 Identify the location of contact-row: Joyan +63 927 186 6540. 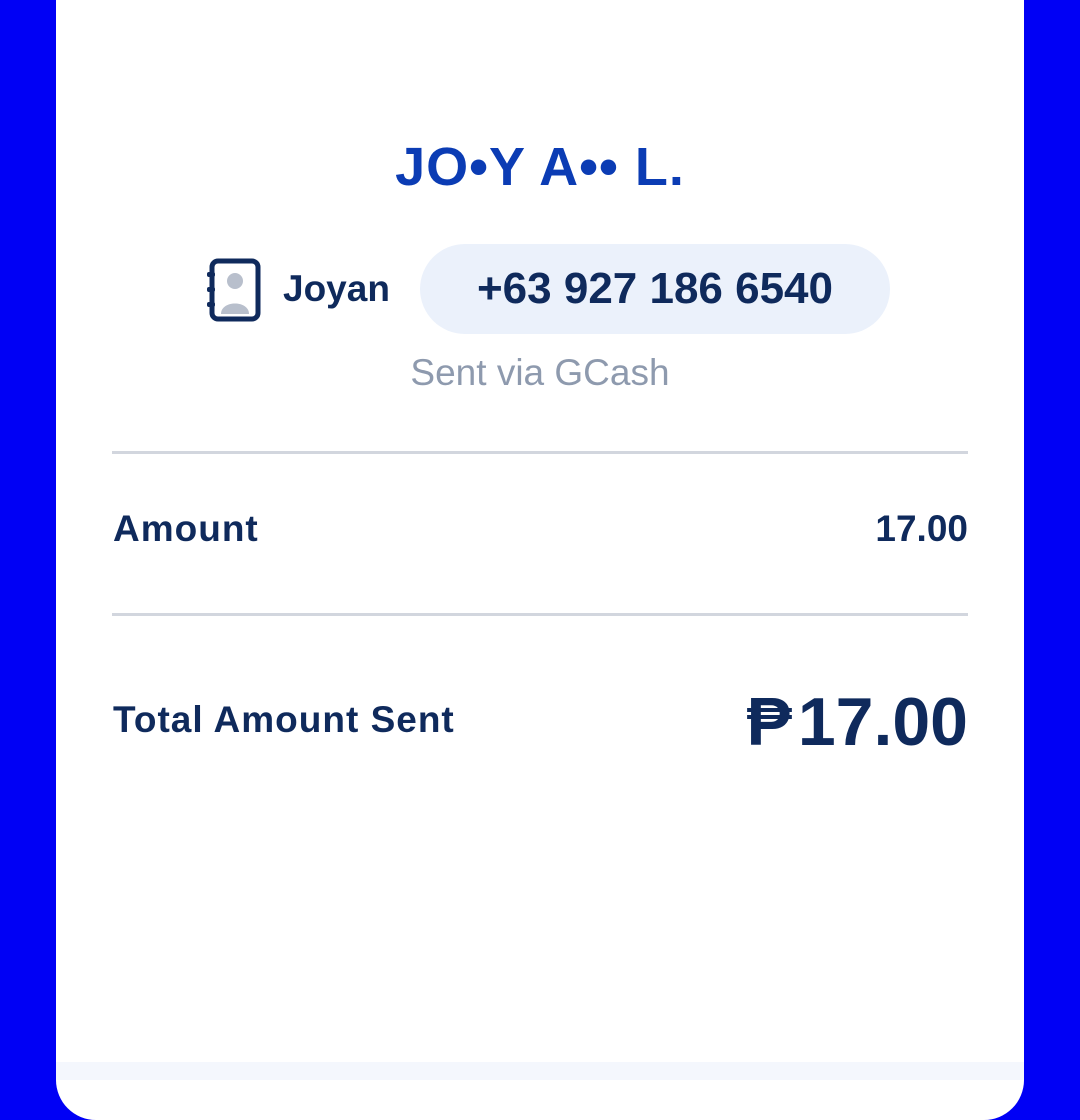
(540, 289).